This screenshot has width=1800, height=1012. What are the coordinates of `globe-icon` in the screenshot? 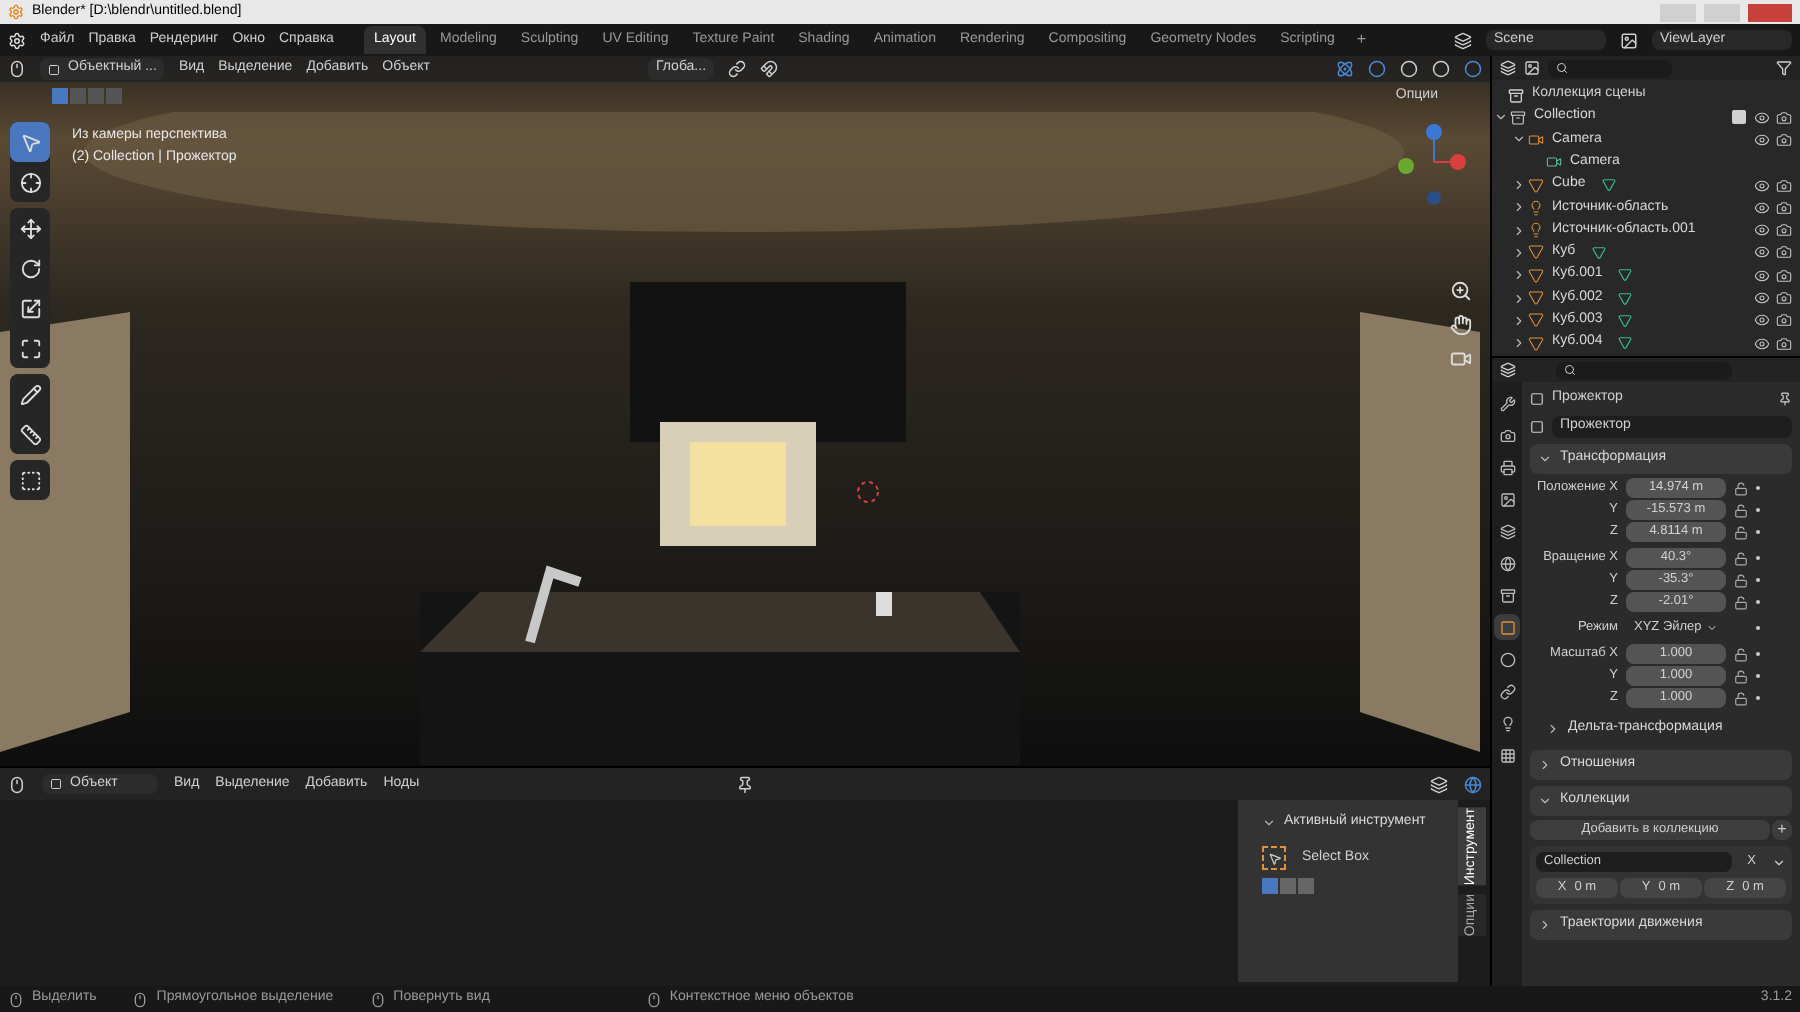 It's located at (1507, 563).